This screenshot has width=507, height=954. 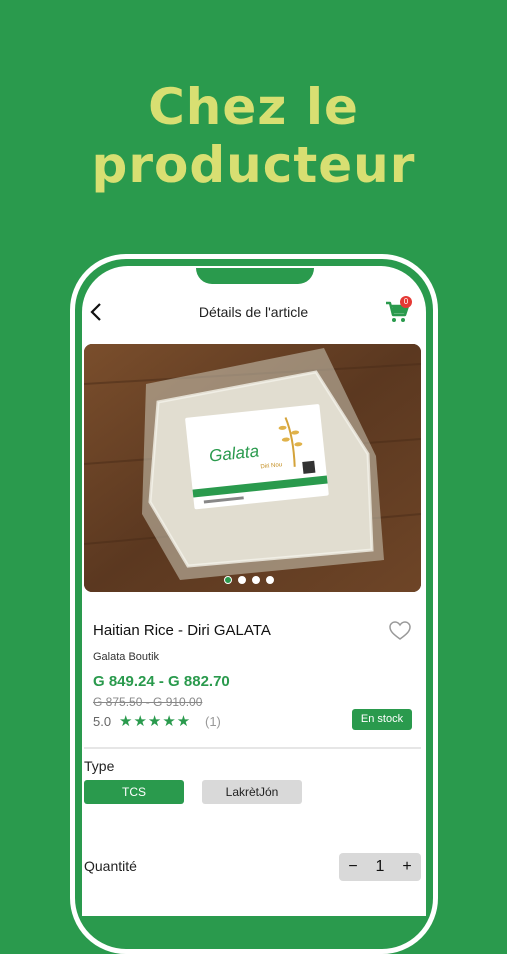 What do you see at coordinates (406, 302) in the screenshot?
I see `cart-badge: 0` at bounding box center [406, 302].